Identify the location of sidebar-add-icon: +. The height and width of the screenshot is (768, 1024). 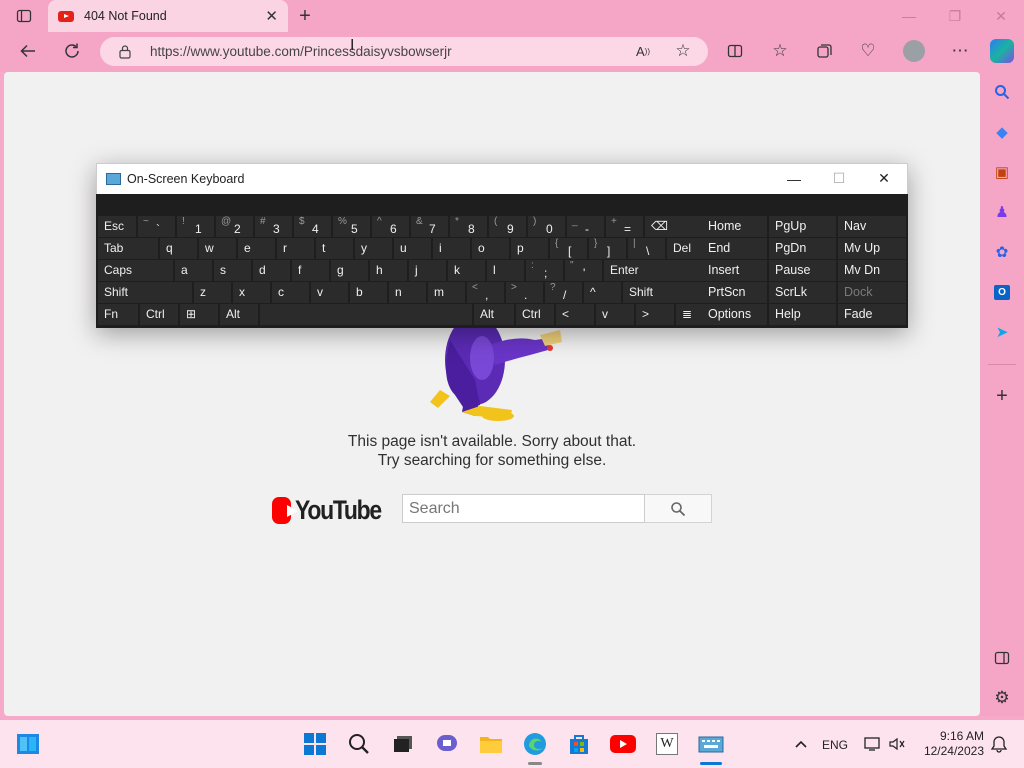
(1002, 396).